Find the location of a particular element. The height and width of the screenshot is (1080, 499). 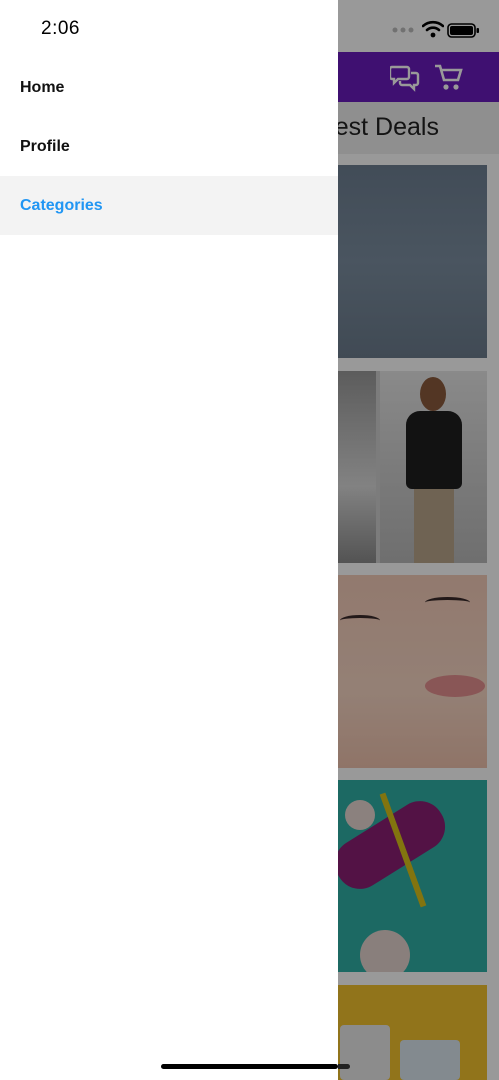

home-indicator-tail is located at coordinates (344, 1066).